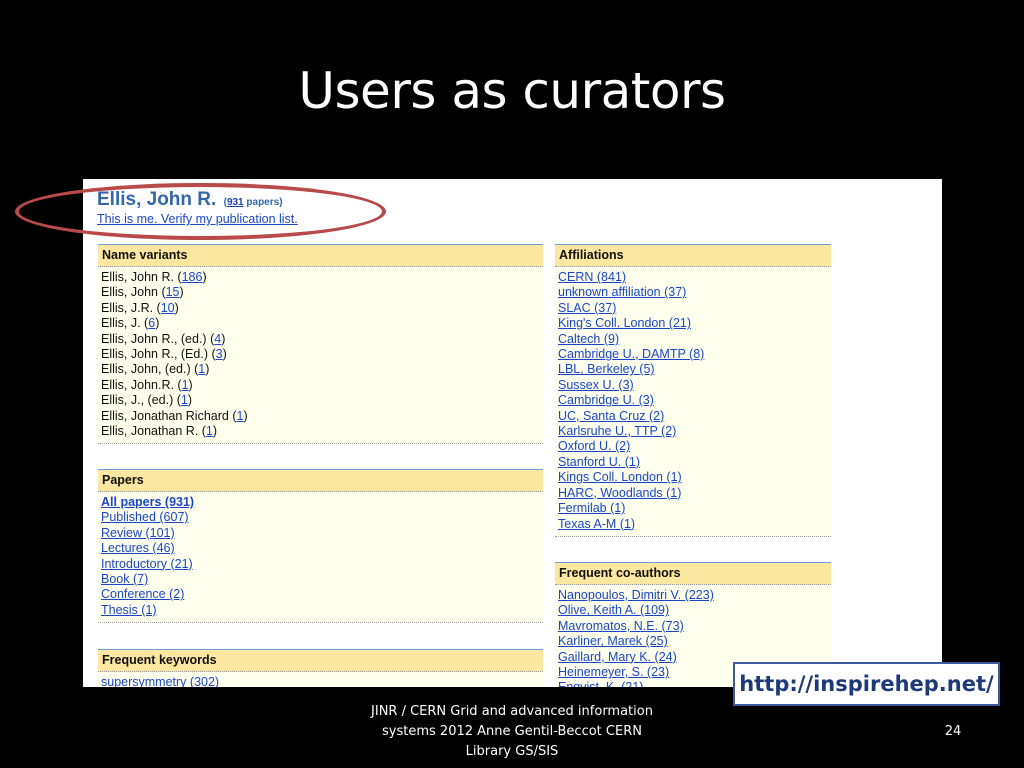 This screenshot has height=768, width=1024. Describe the element at coordinates (147, 564) in the screenshot. I see `papers-item-link: Introductory (21)` at that location.